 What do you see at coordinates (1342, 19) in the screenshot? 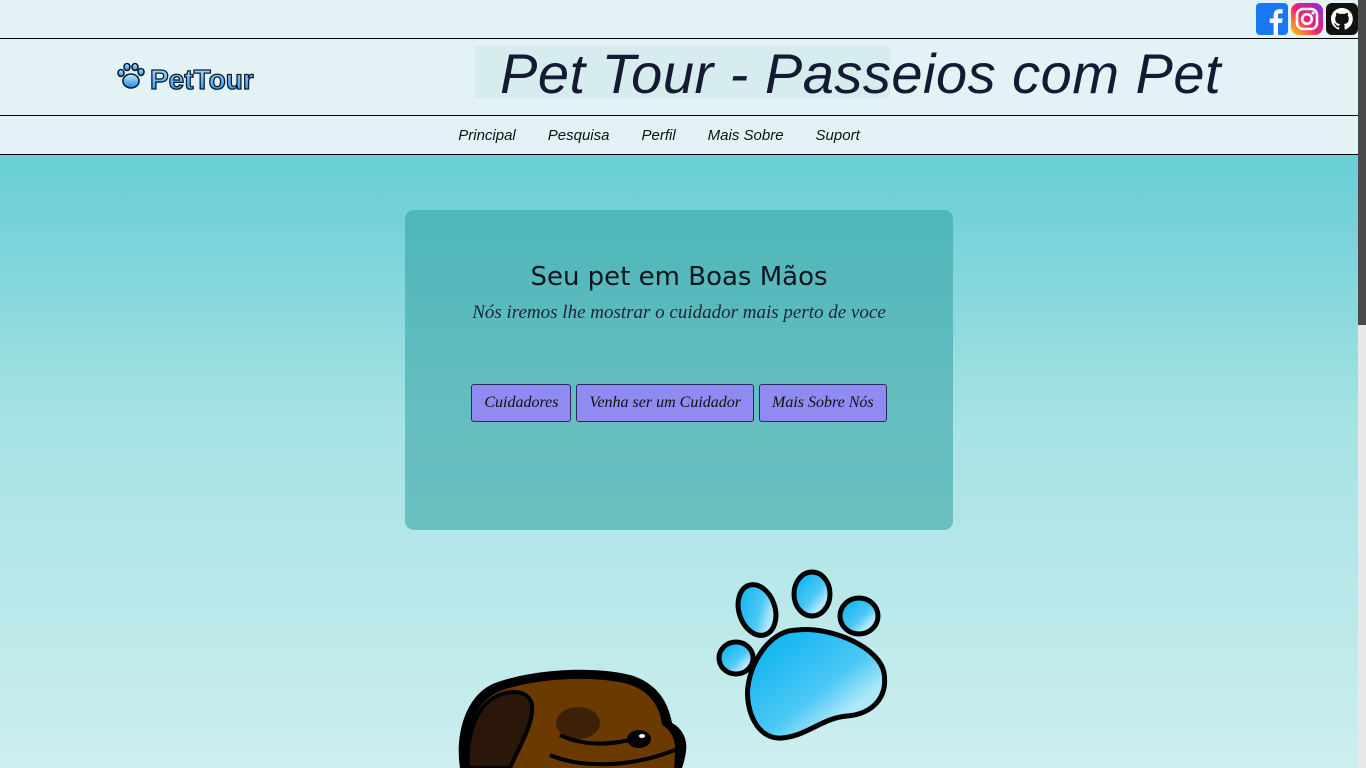
I see `github-icon` at bounding box center [1342, 19].